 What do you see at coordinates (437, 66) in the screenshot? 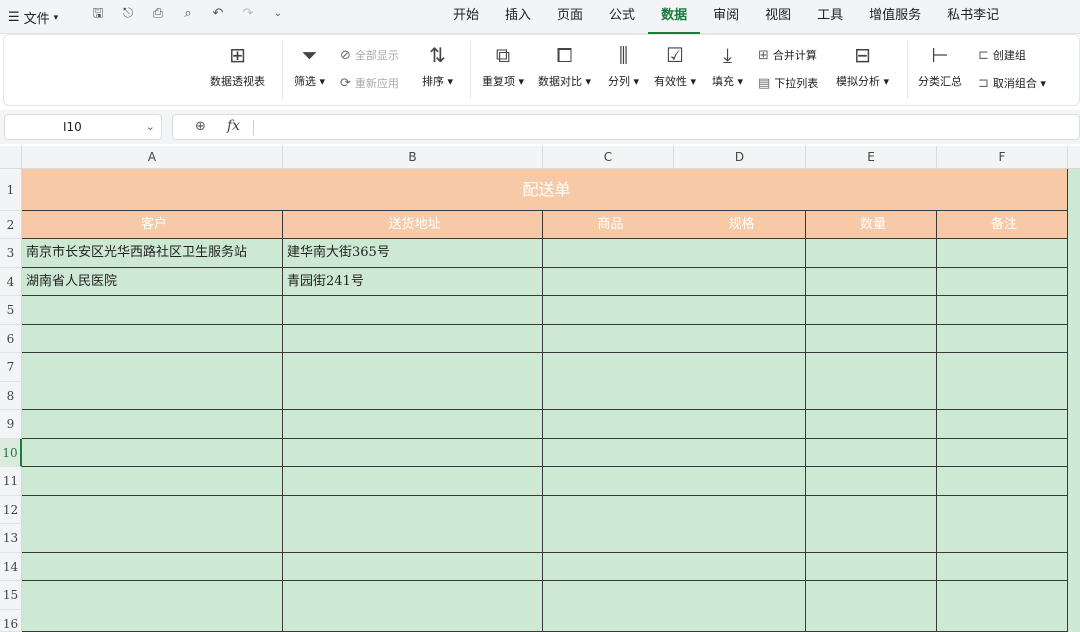
I see `sort-button: ⇅ 排序 ▾` at bounding box center [437, 66].